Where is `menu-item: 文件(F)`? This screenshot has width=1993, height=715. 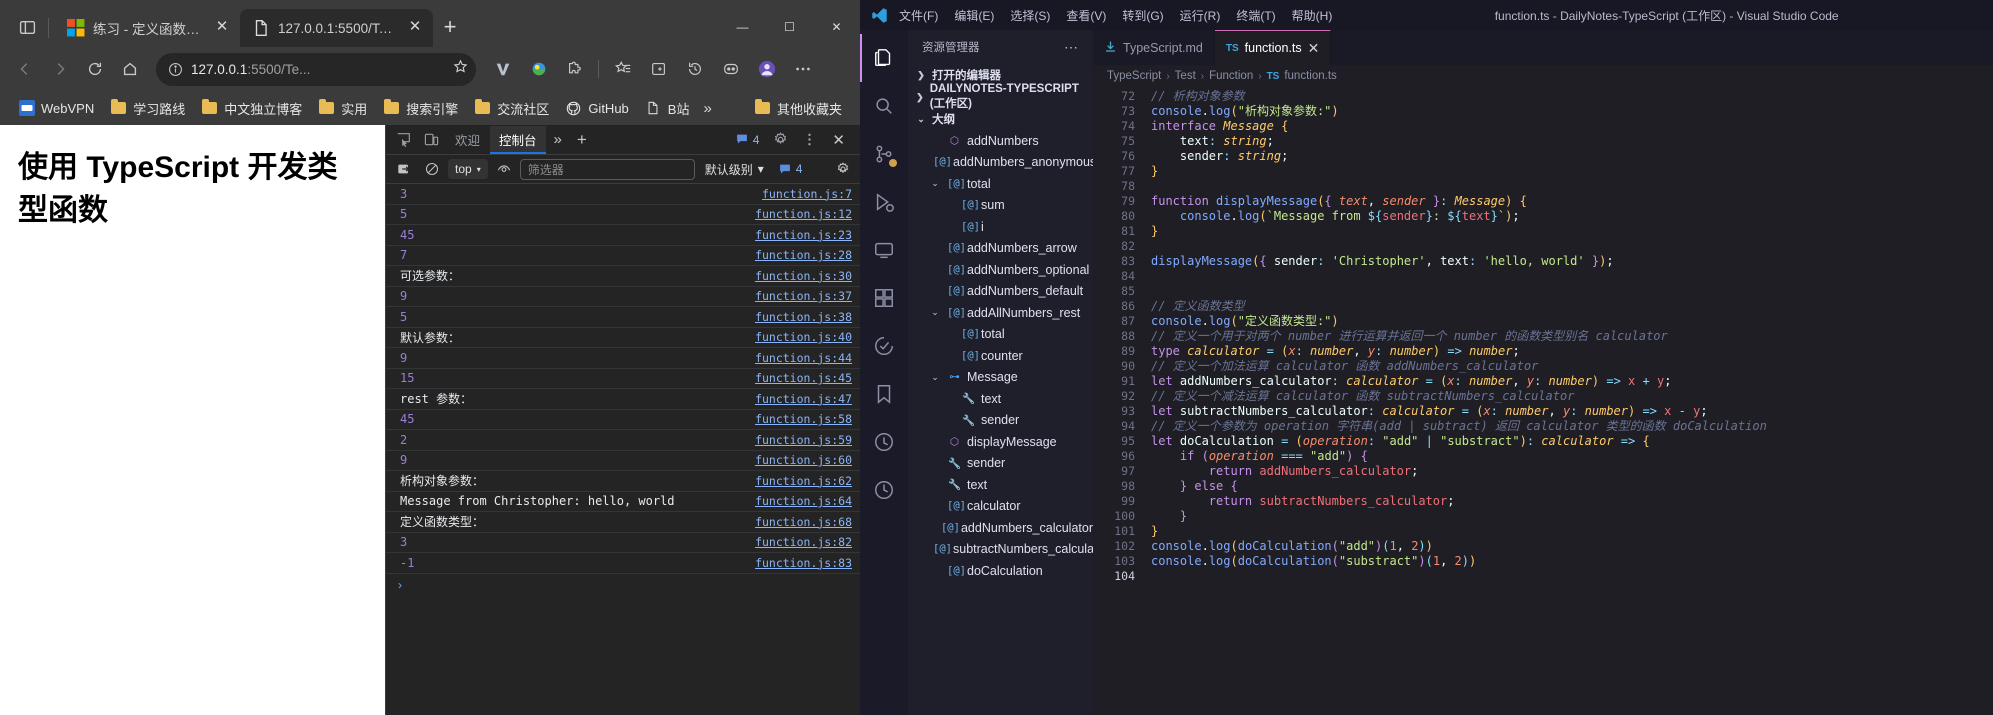
menu-item: 文件(F) is located at coordinates (918, 15).